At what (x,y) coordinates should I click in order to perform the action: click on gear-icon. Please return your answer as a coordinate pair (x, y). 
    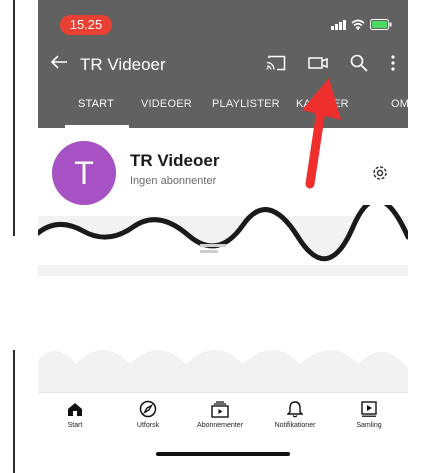
    Looking at the image, I should click on (380, 175).